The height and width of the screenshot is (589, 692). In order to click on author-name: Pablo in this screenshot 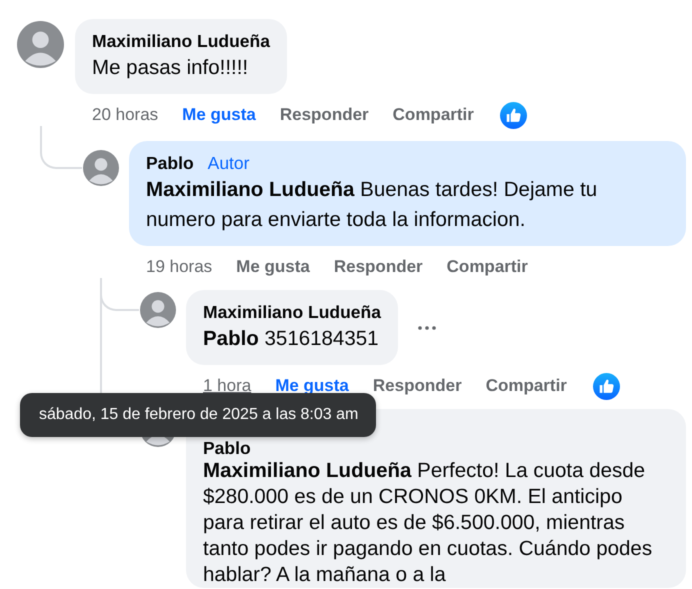, I will do `click(170, 163)`.